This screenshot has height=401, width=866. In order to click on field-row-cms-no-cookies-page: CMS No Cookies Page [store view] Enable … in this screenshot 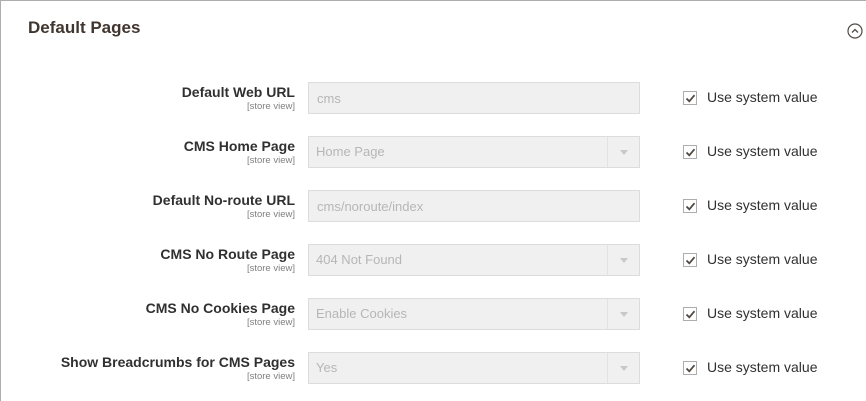, I will do `click(433, 314)`.